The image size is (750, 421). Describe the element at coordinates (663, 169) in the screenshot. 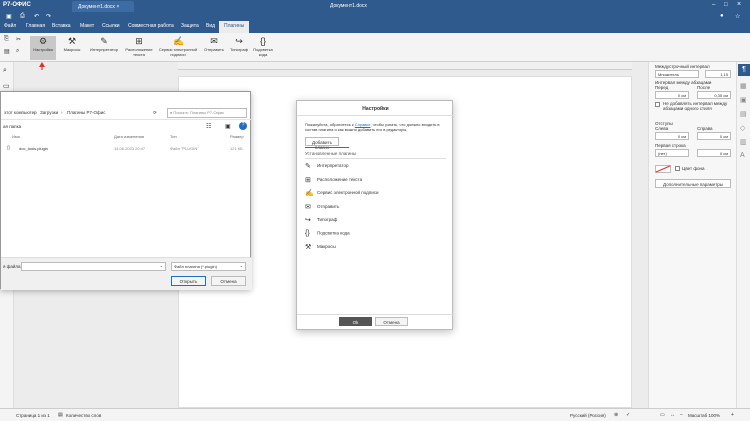

I see `no-fill-icon` at that location.